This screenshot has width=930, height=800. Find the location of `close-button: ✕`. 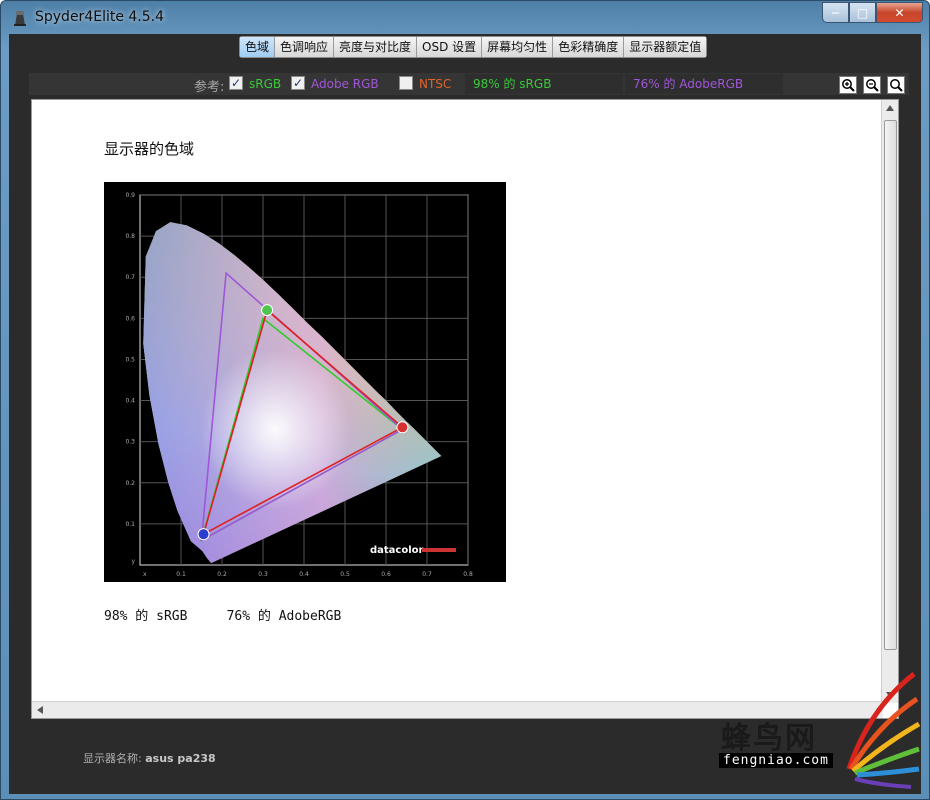

close-button: ✕ is located at coordinates (899, 12).